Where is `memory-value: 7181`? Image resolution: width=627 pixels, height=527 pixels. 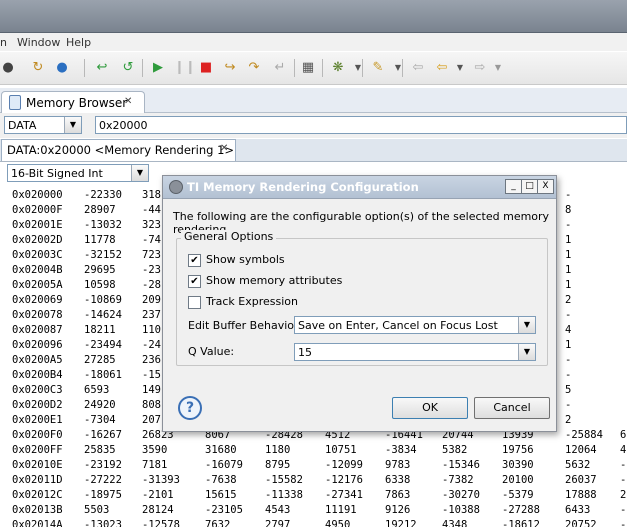
memory-value: 7181 is located at coordinates (154, 465).